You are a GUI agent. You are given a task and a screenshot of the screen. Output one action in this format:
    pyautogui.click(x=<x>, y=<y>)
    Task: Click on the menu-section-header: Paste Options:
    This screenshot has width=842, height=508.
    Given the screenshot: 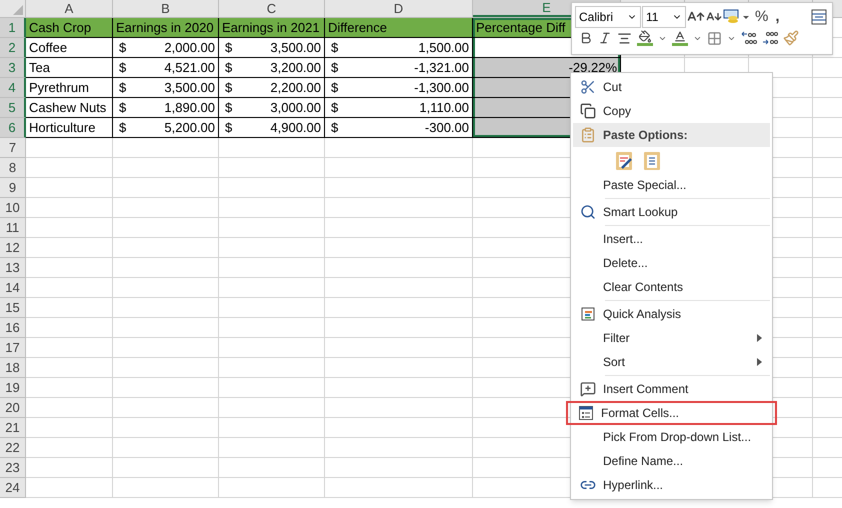 What is the action you would take?
    pyautogui.click(x=671, y=135)
    